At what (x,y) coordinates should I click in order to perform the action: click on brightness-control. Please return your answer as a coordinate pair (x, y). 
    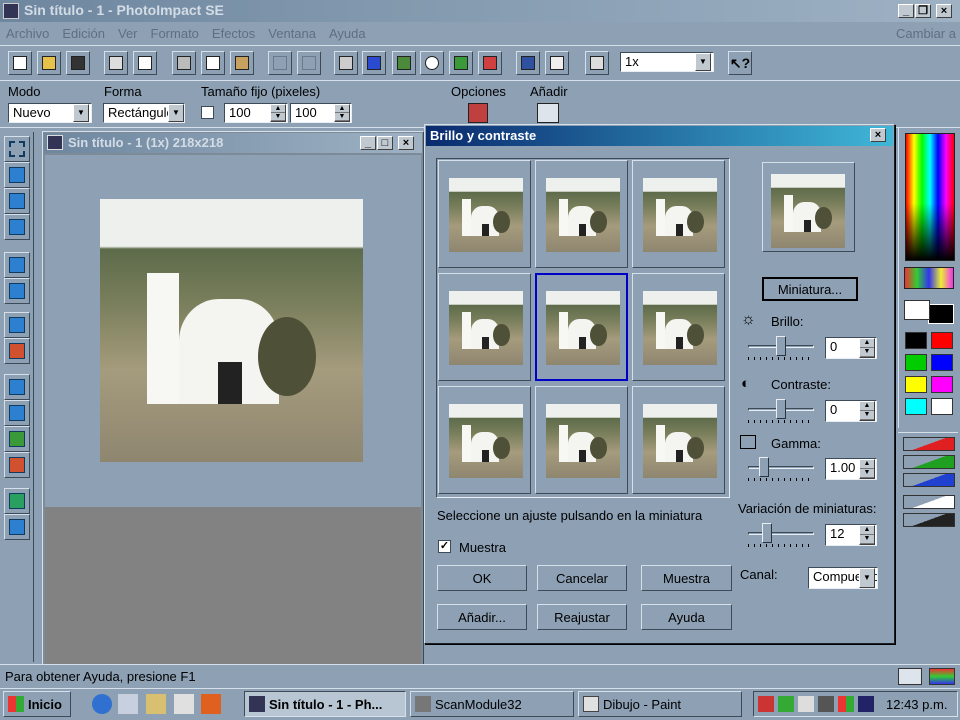
    Looking at the image, I should click on (929, 502).